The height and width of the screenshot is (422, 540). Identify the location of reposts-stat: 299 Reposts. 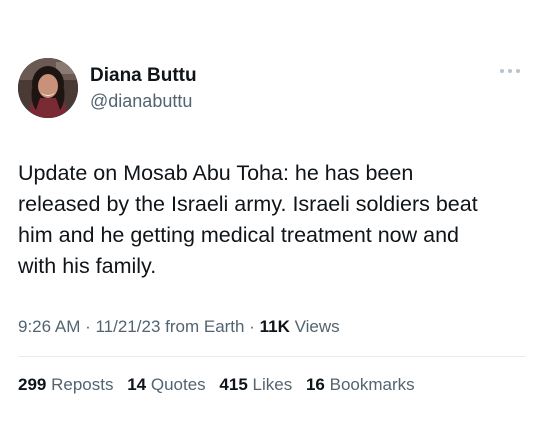
(65, 385).